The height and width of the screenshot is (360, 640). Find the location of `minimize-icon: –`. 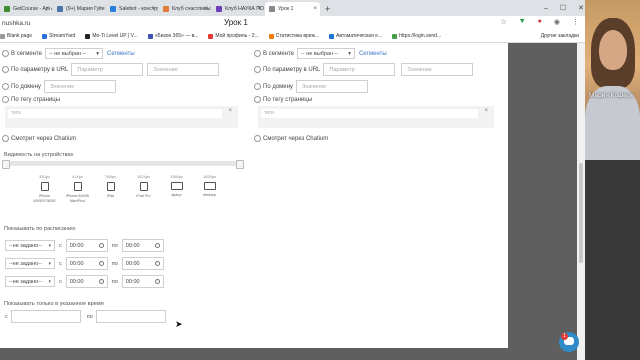

minimize-icon: – is located at coordinates (546, 8).